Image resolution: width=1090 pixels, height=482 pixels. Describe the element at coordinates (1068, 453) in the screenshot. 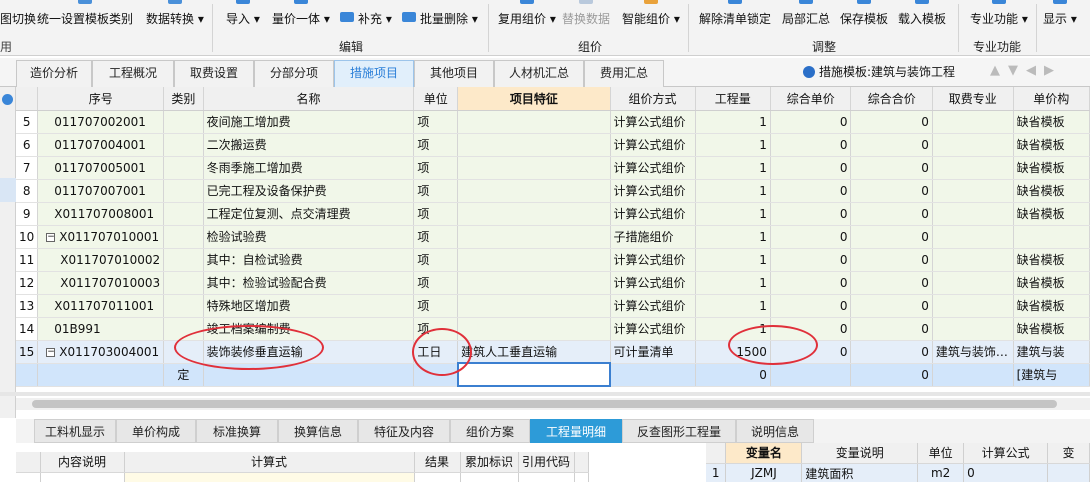

I see `var-header-extra: 变` at that location.